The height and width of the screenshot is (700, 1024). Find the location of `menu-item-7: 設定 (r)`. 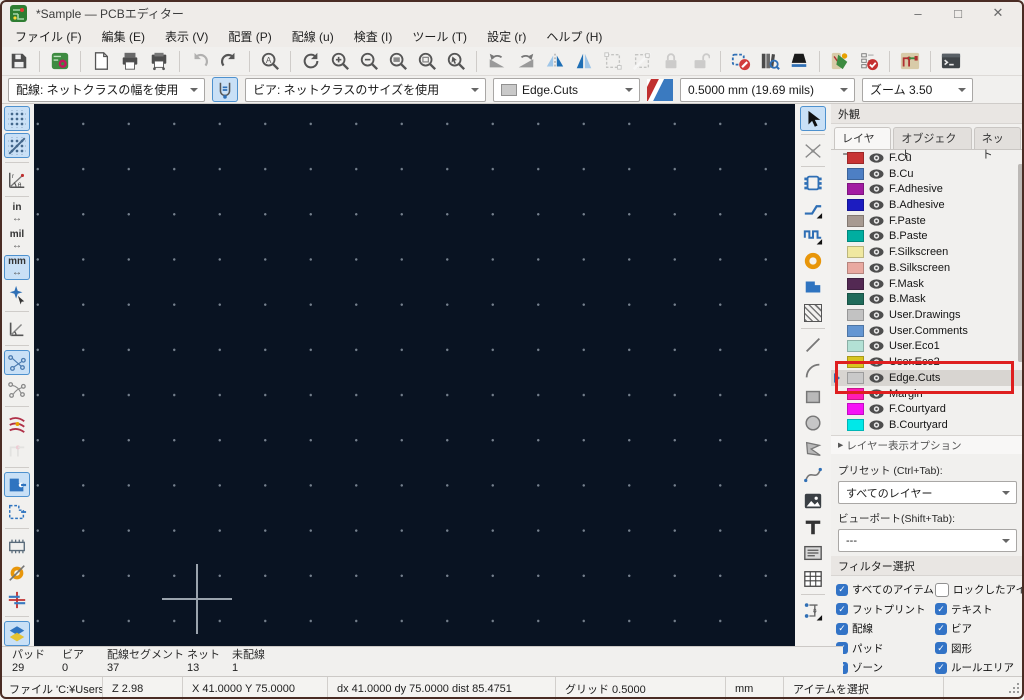

menu-item-7: 設定 (r) is located at coordinates (506, 36).